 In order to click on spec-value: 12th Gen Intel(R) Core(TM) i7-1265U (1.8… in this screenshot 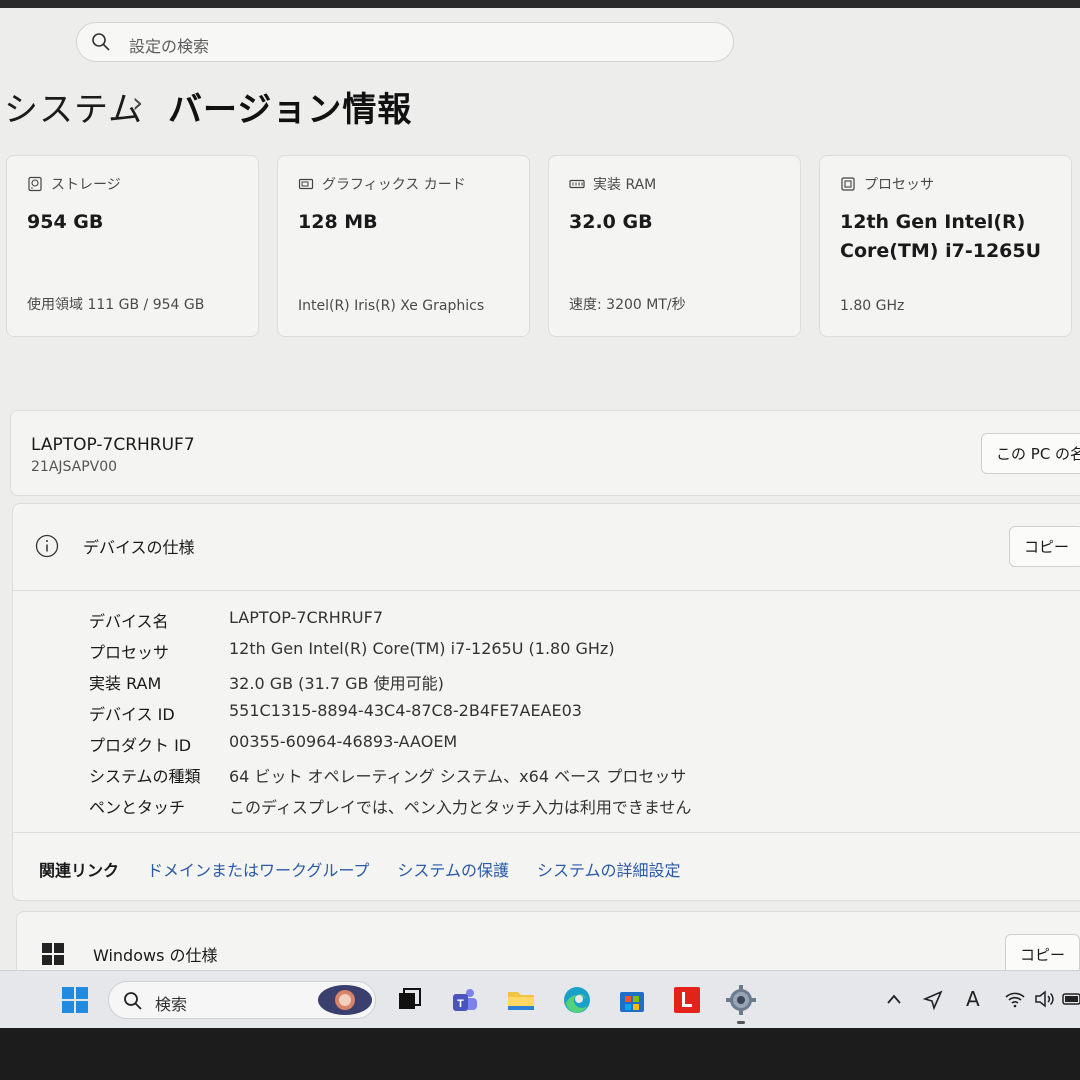, I will do `click(422, 648)`.